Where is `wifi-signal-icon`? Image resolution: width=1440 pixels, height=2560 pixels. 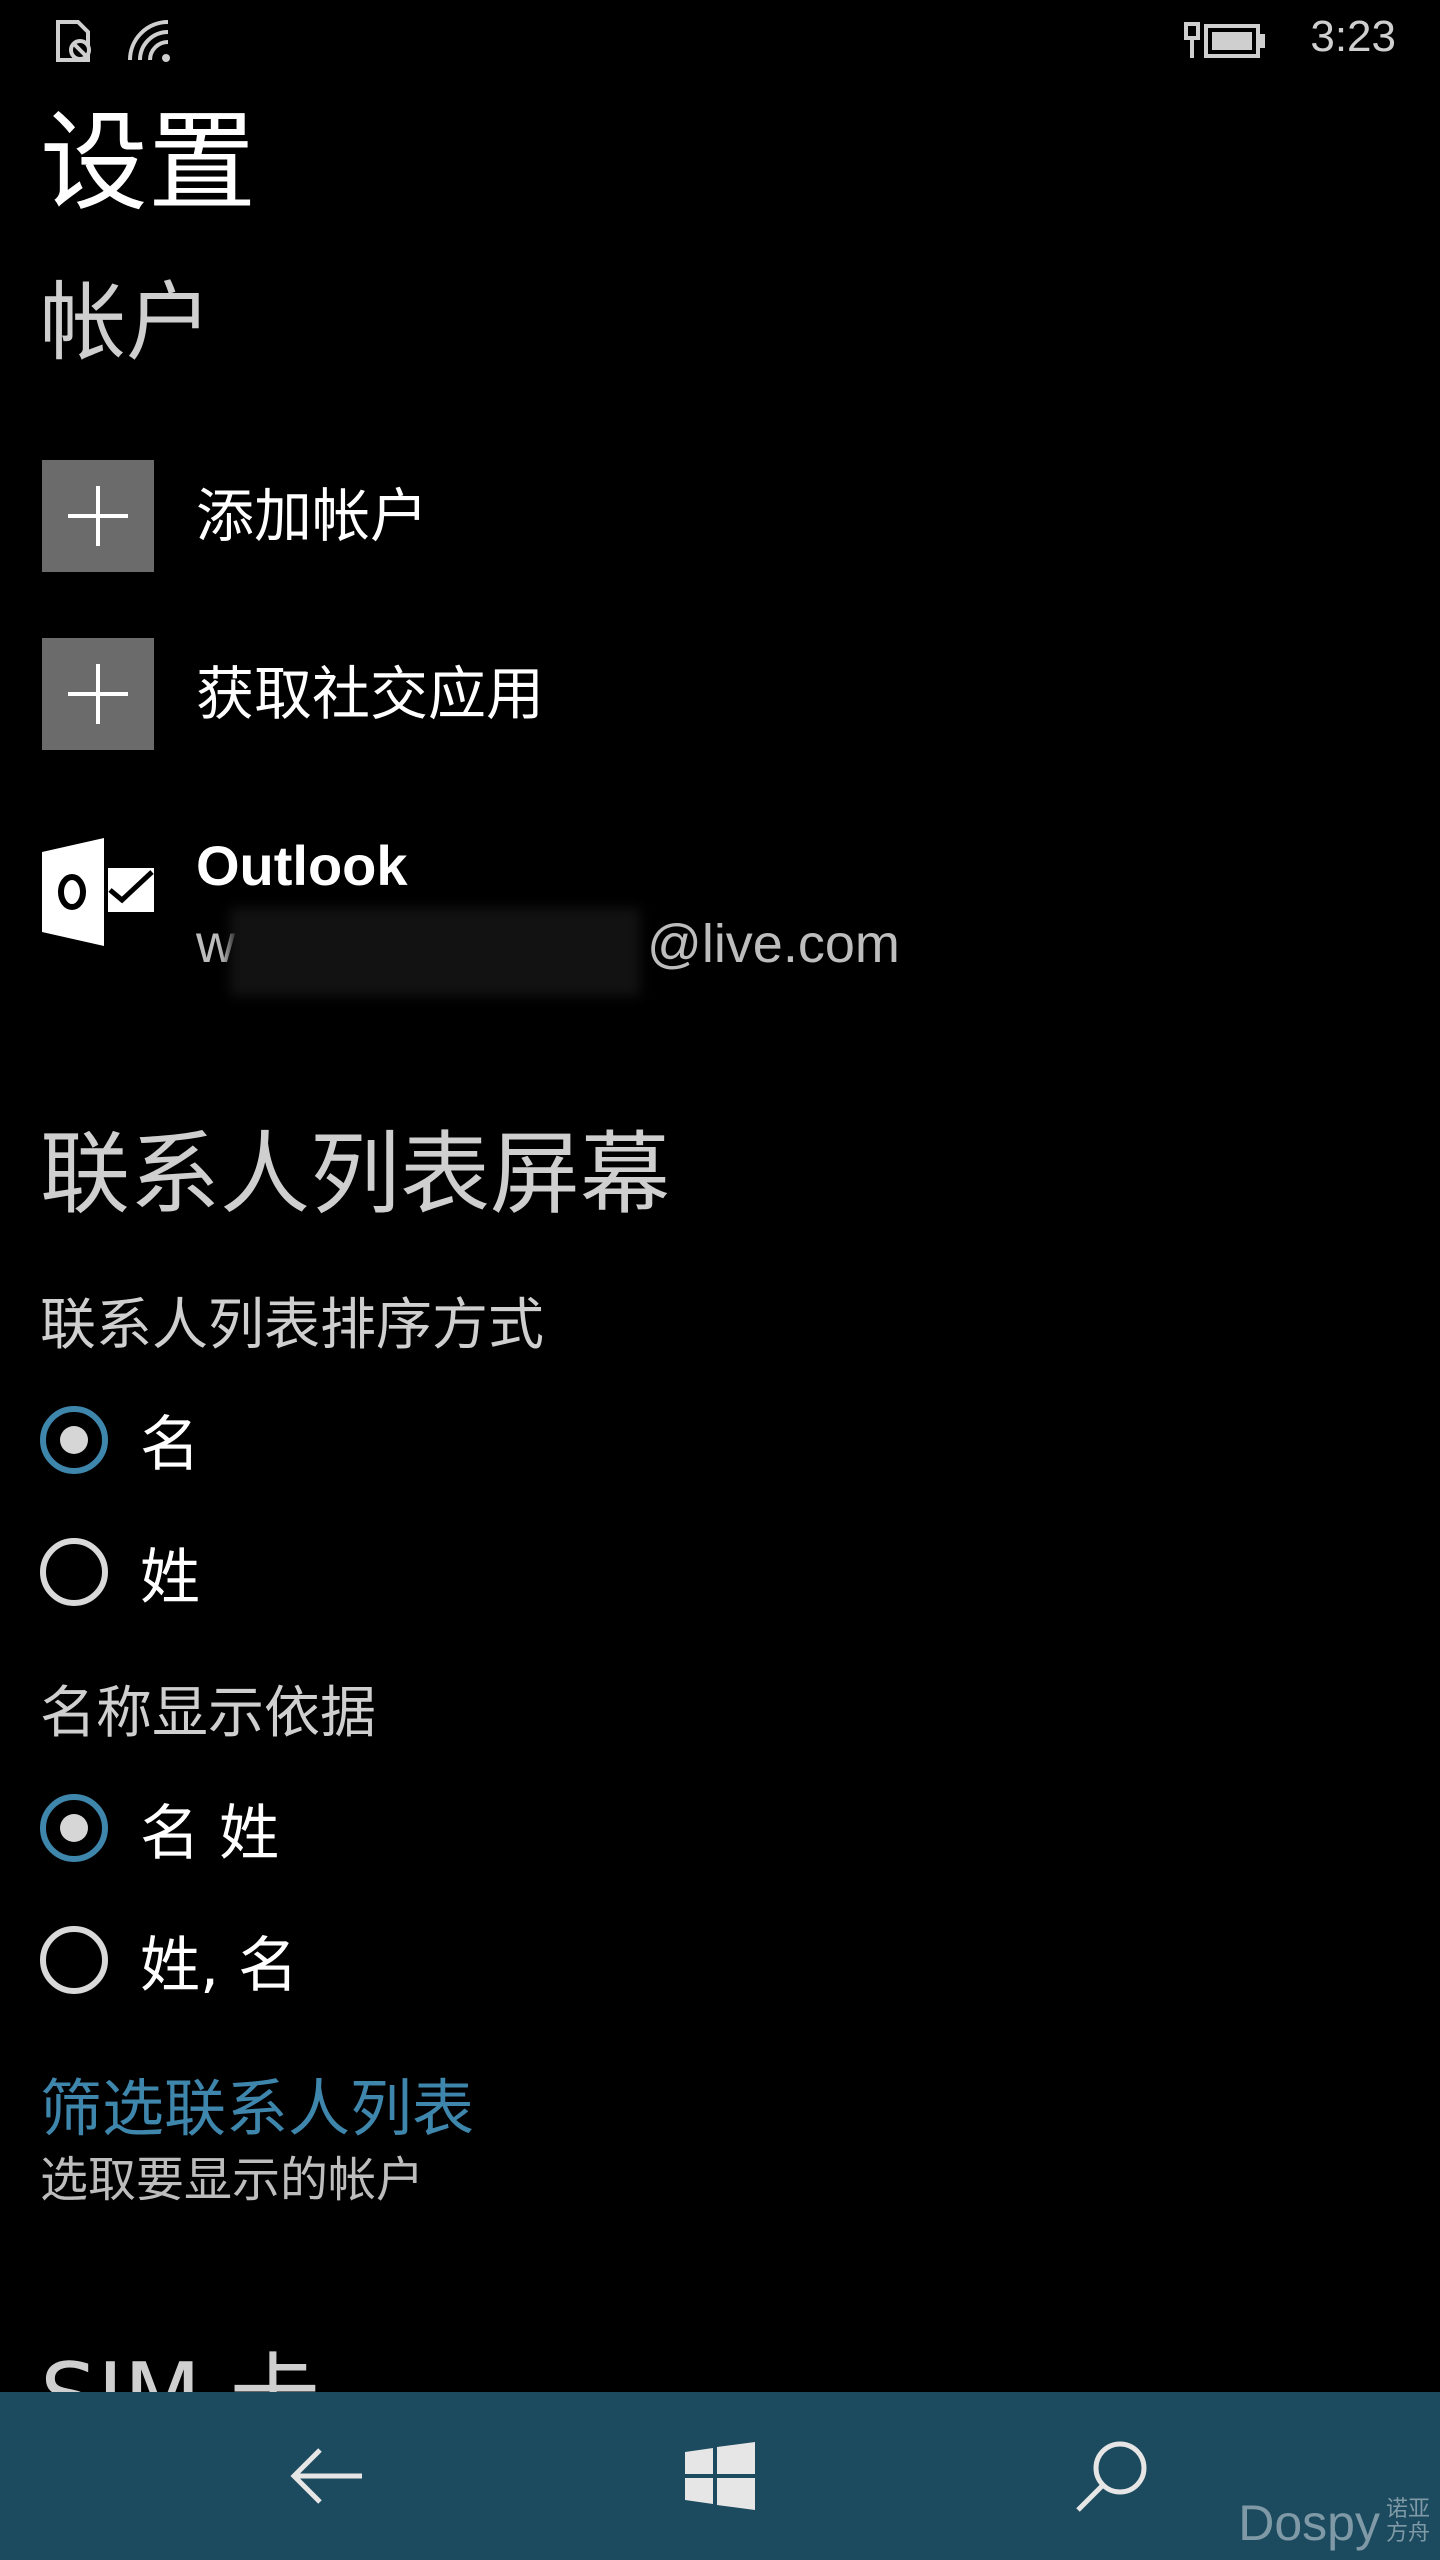 wifi-signal-icon is located at coordinates (151, 43).